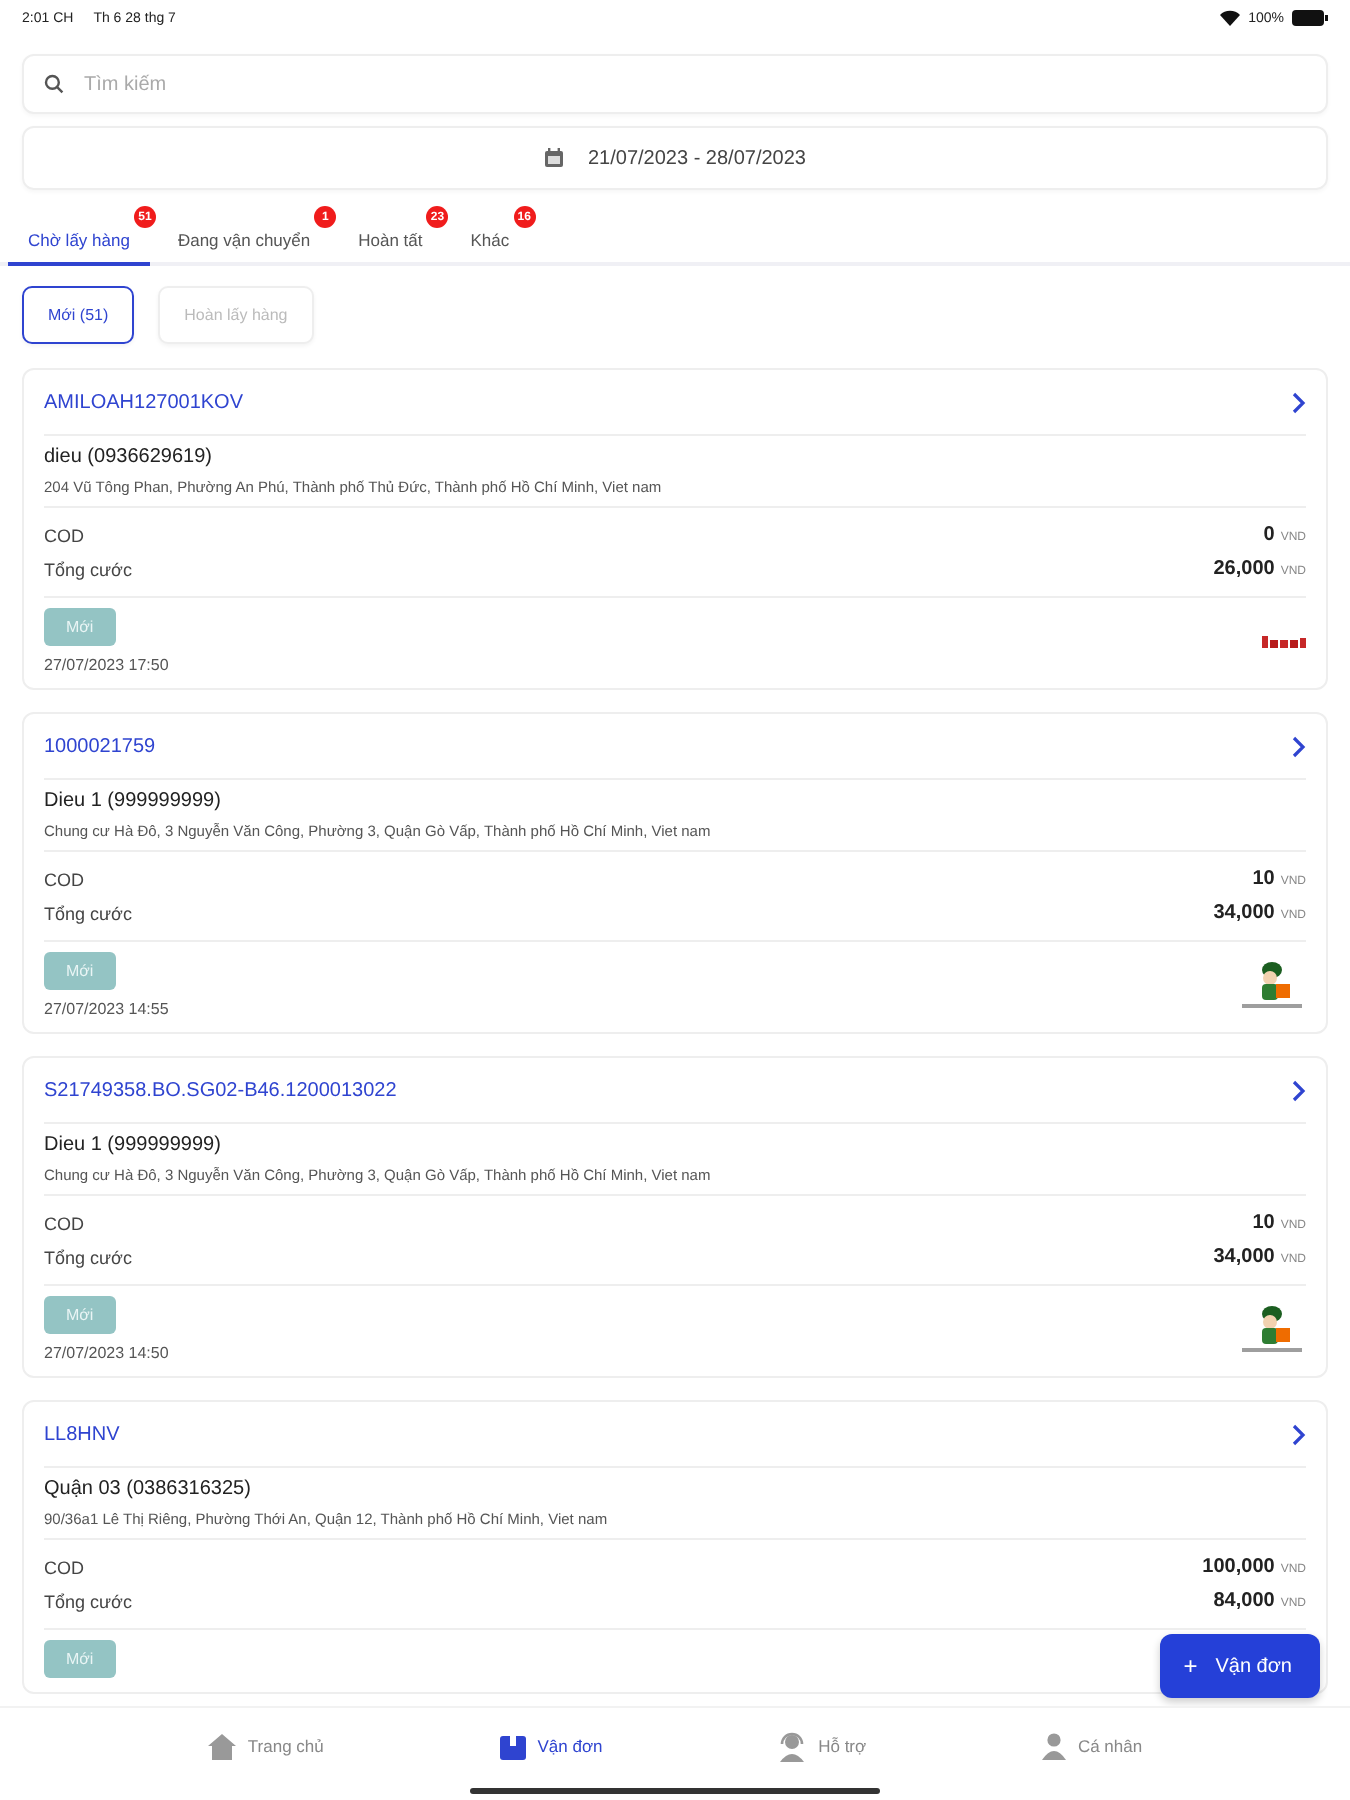  What do you see at coordinates (554, 158) in the screenshot?
I see `calendar-icon` at bounding box center [554, 158].